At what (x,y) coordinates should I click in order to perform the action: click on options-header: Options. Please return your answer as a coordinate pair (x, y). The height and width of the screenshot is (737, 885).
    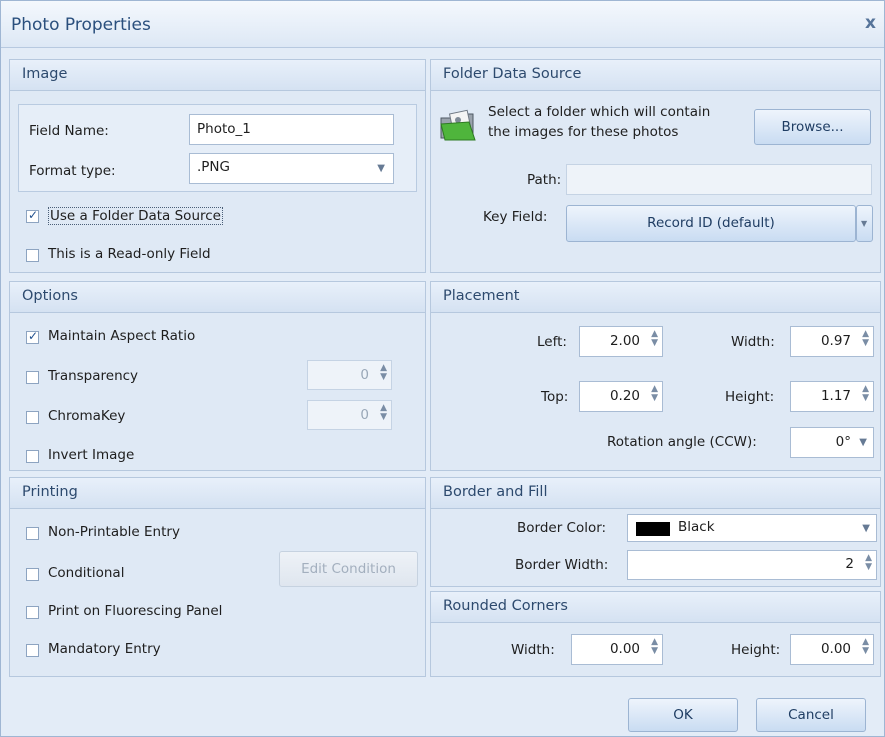
    Looking at the image, I should click on (50, 296).